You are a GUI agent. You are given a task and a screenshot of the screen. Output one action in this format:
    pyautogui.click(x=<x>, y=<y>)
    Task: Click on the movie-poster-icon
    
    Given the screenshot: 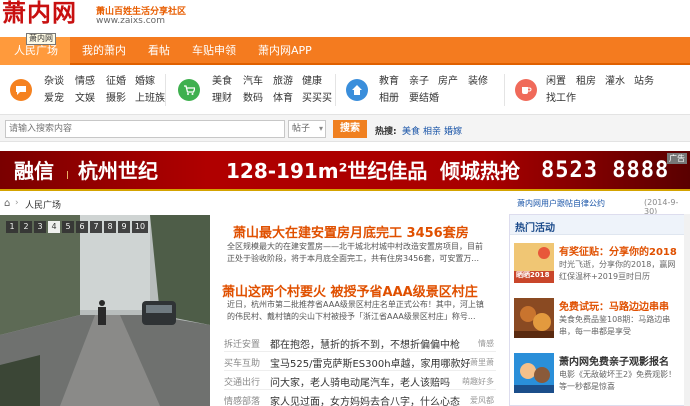 What is the action you would take?
    pyautogui.click(x=534, y=373)
    